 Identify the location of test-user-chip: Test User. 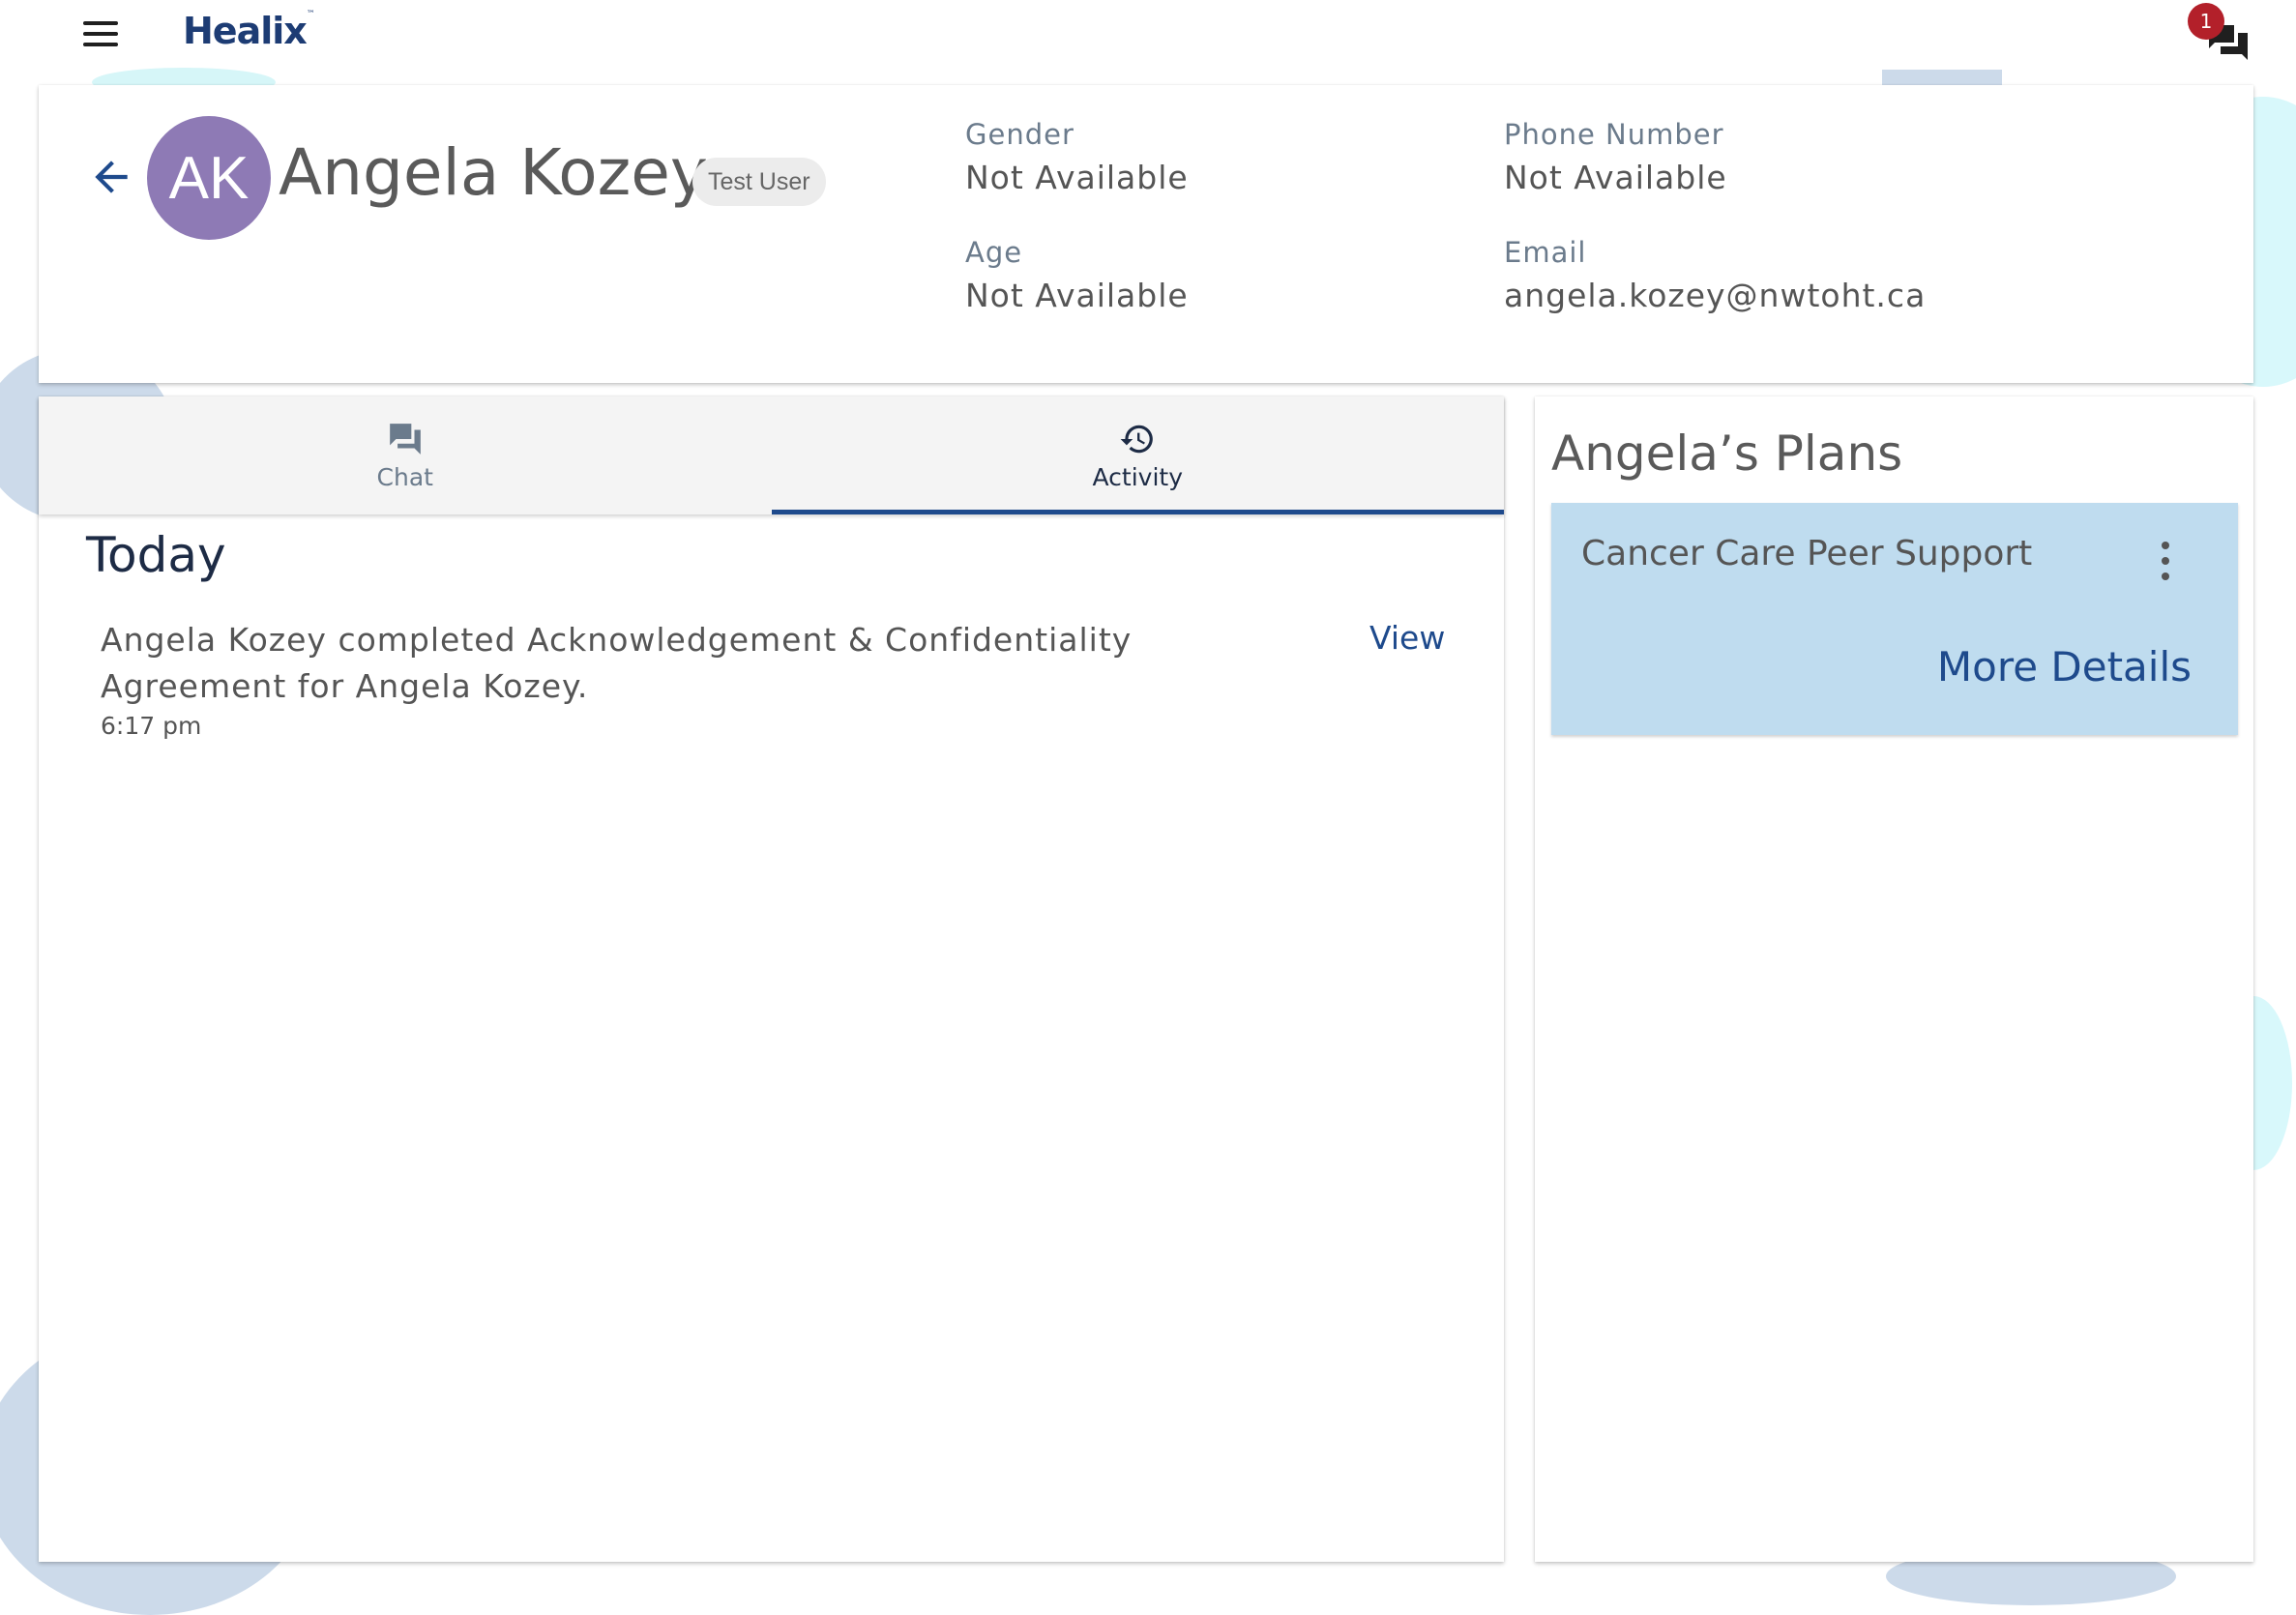
(759, 182).